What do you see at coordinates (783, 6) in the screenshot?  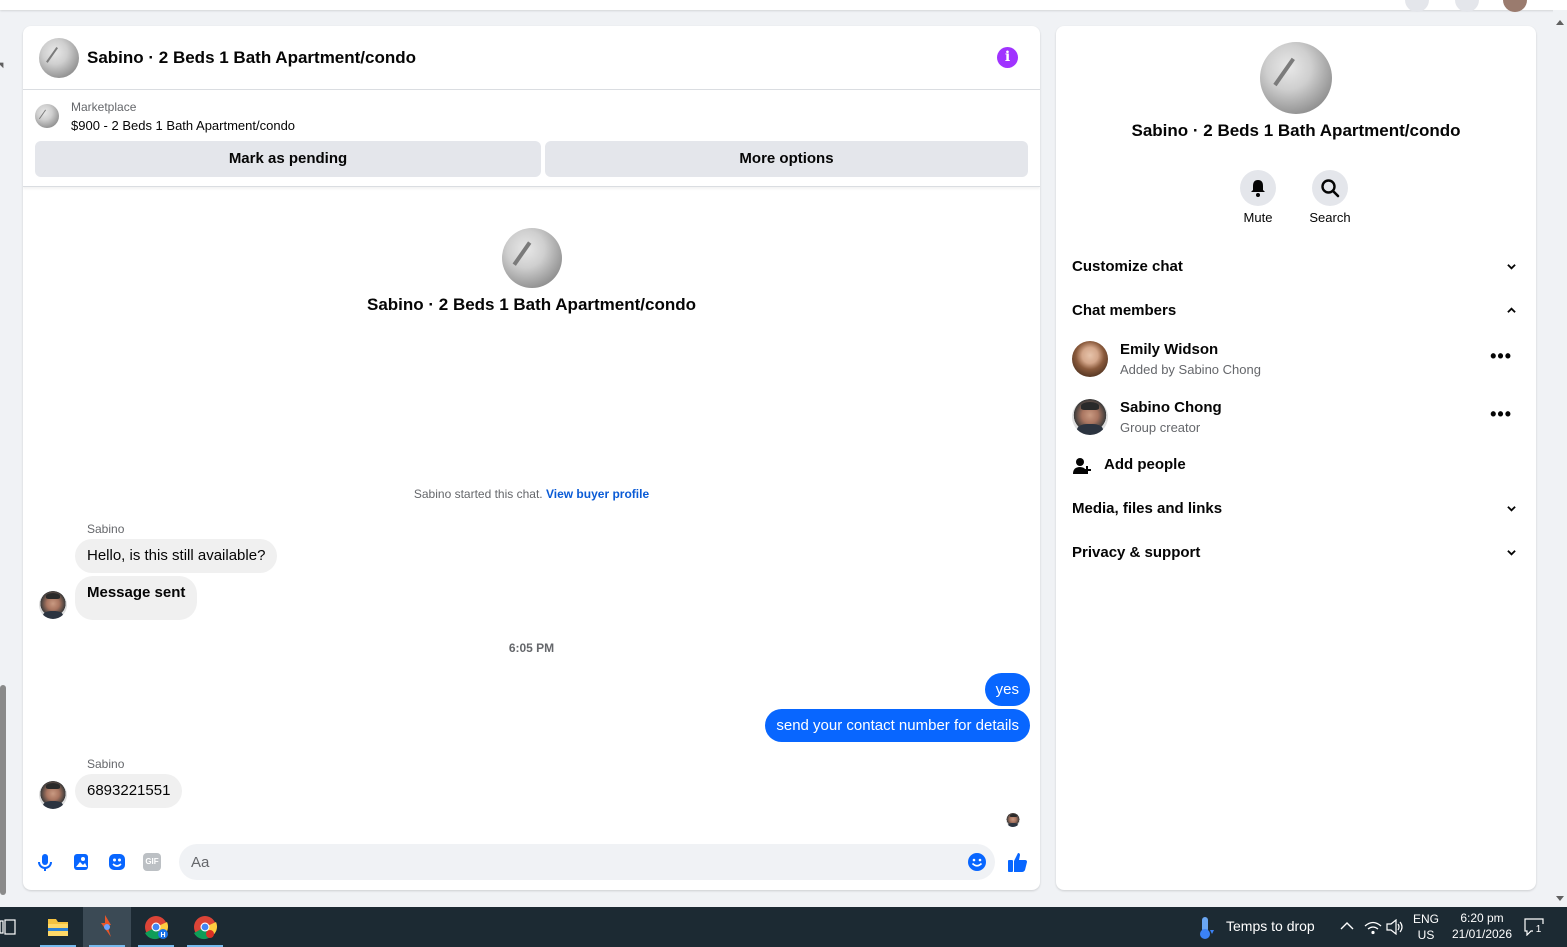 I see `browser-top-bar` at bounding box center [783, 6].